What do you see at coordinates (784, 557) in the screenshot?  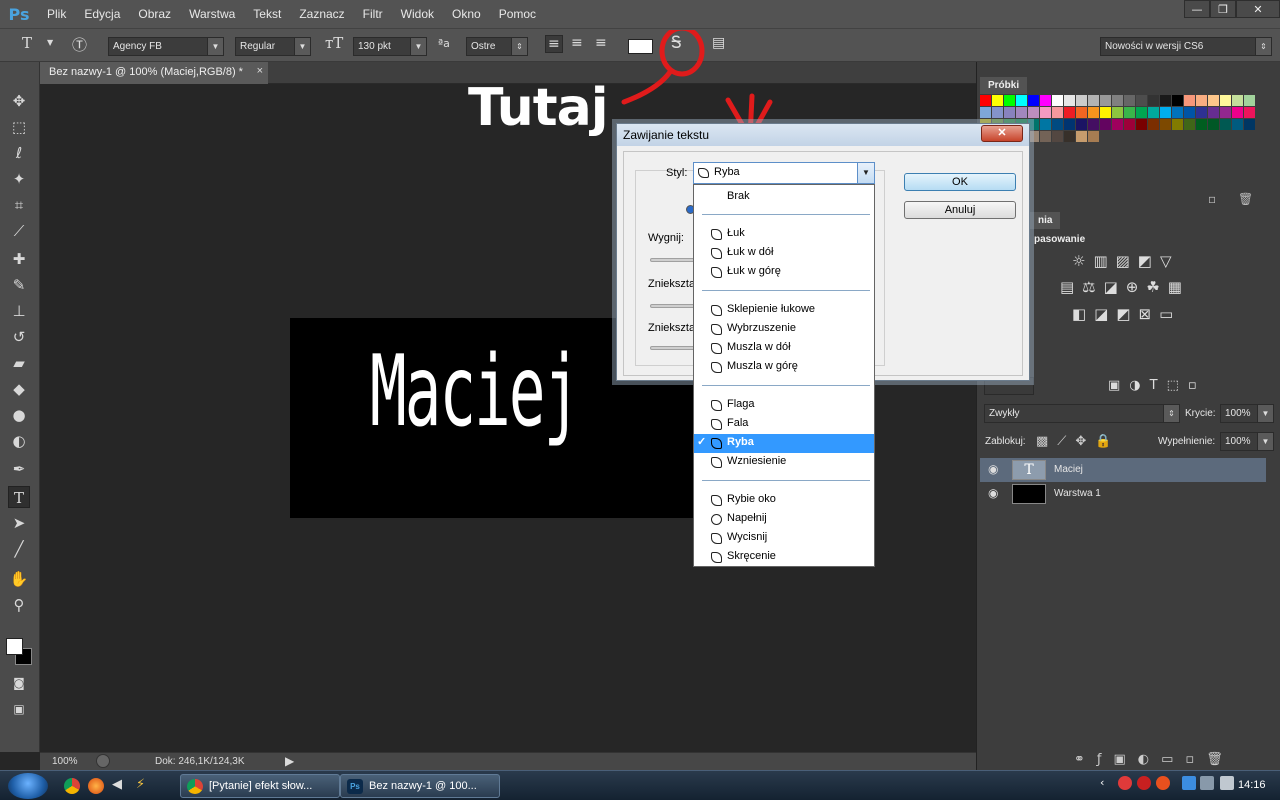 I see `style-option-skrecenie: Skręcenie` at bounding box center [784, 557].